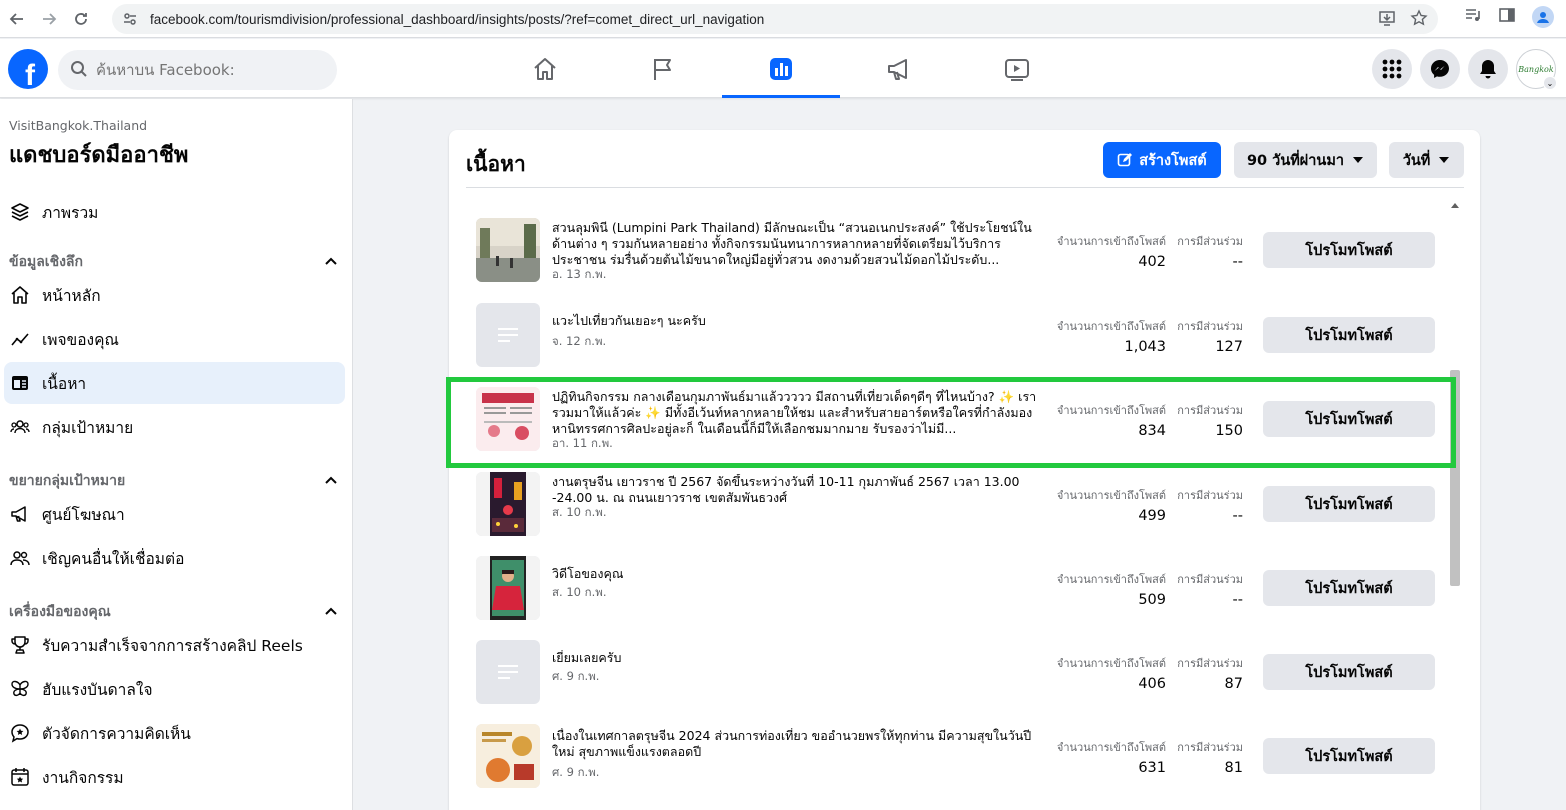 The width and height of the screenshot is (1566, 810). I want to click on site-settings-icon, so click(130, 19).